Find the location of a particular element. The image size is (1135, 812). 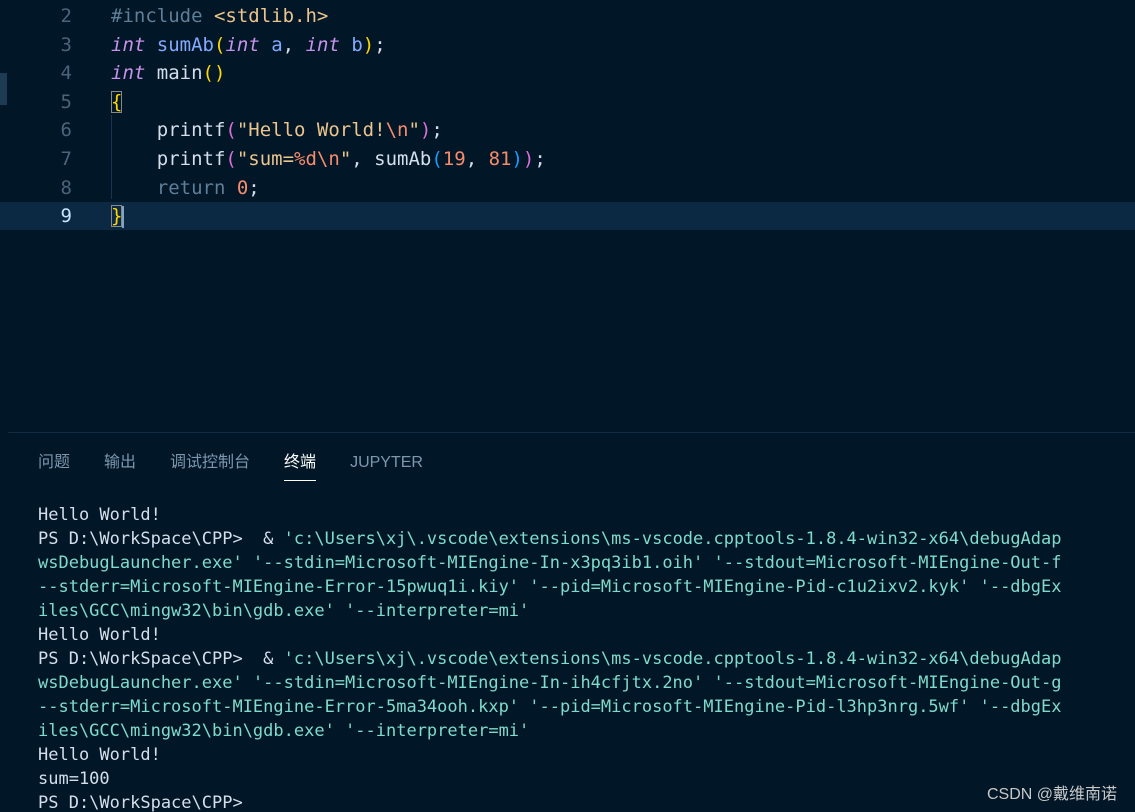

code-token: 0 is located at coordinates (242, 188).